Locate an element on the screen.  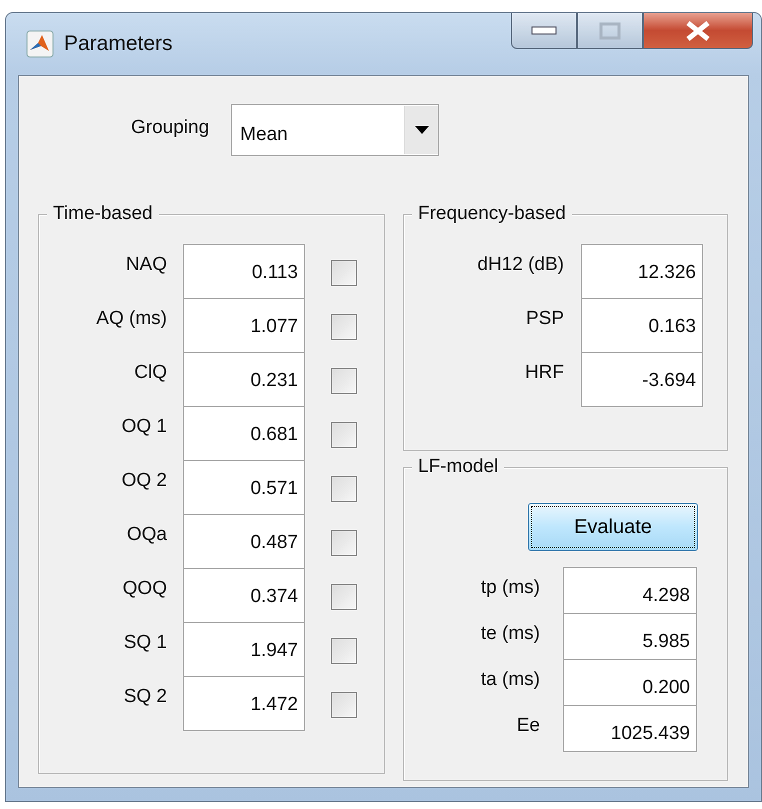
field-label: ClQ is located at coordinates (150, 373).